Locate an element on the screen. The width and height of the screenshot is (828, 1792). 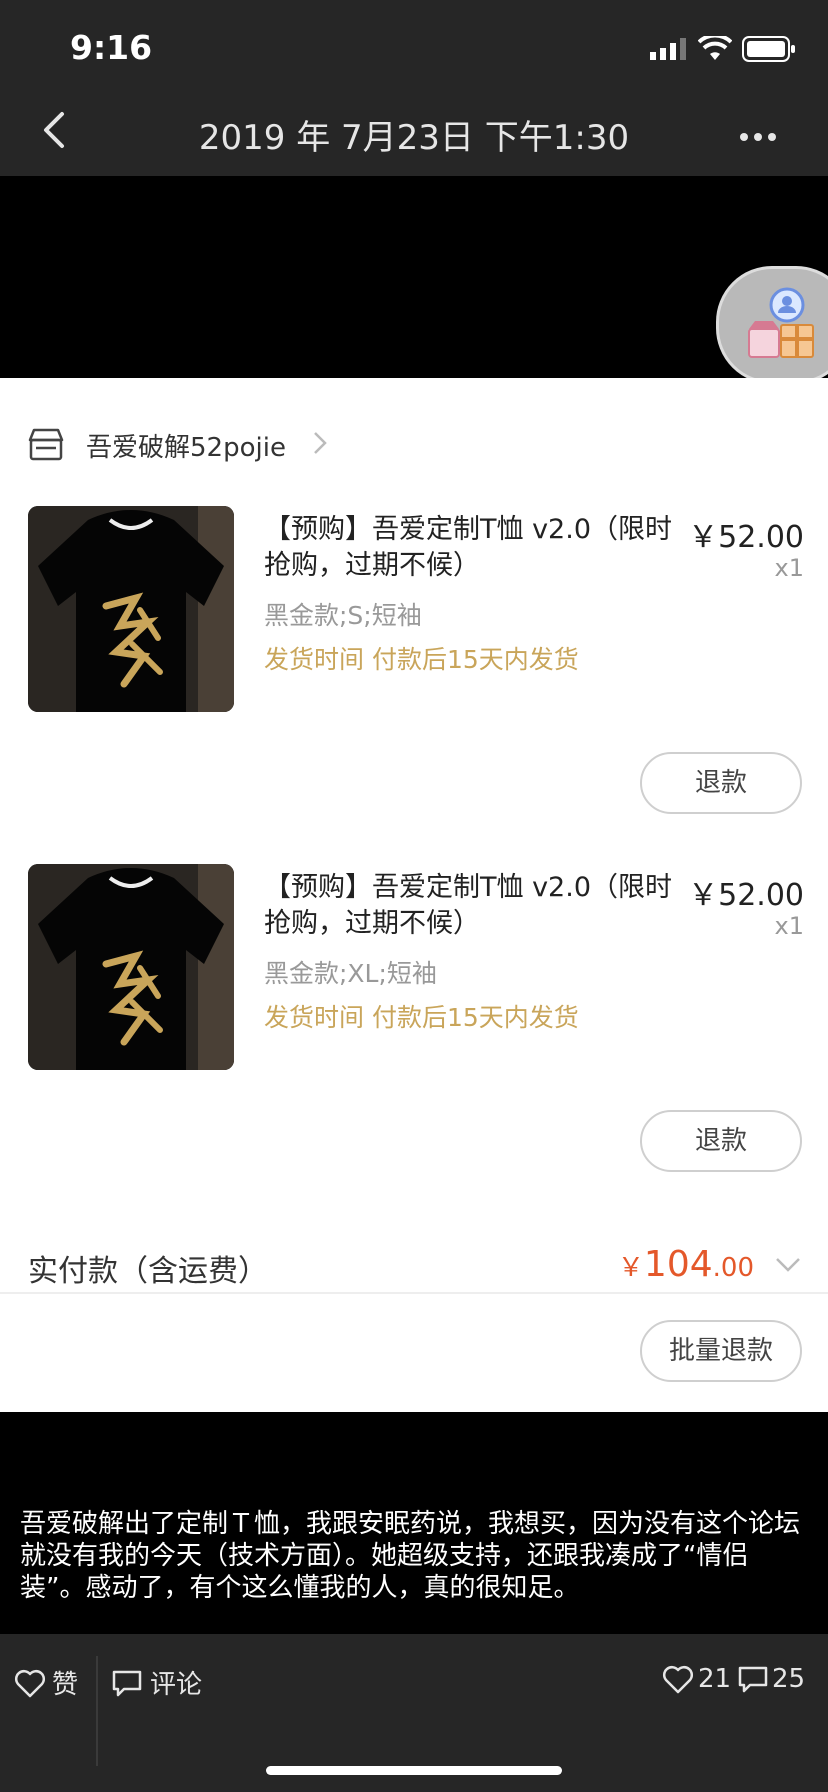
bulk-refund-button: 批量退款 is located at coordinates (721, 1351).